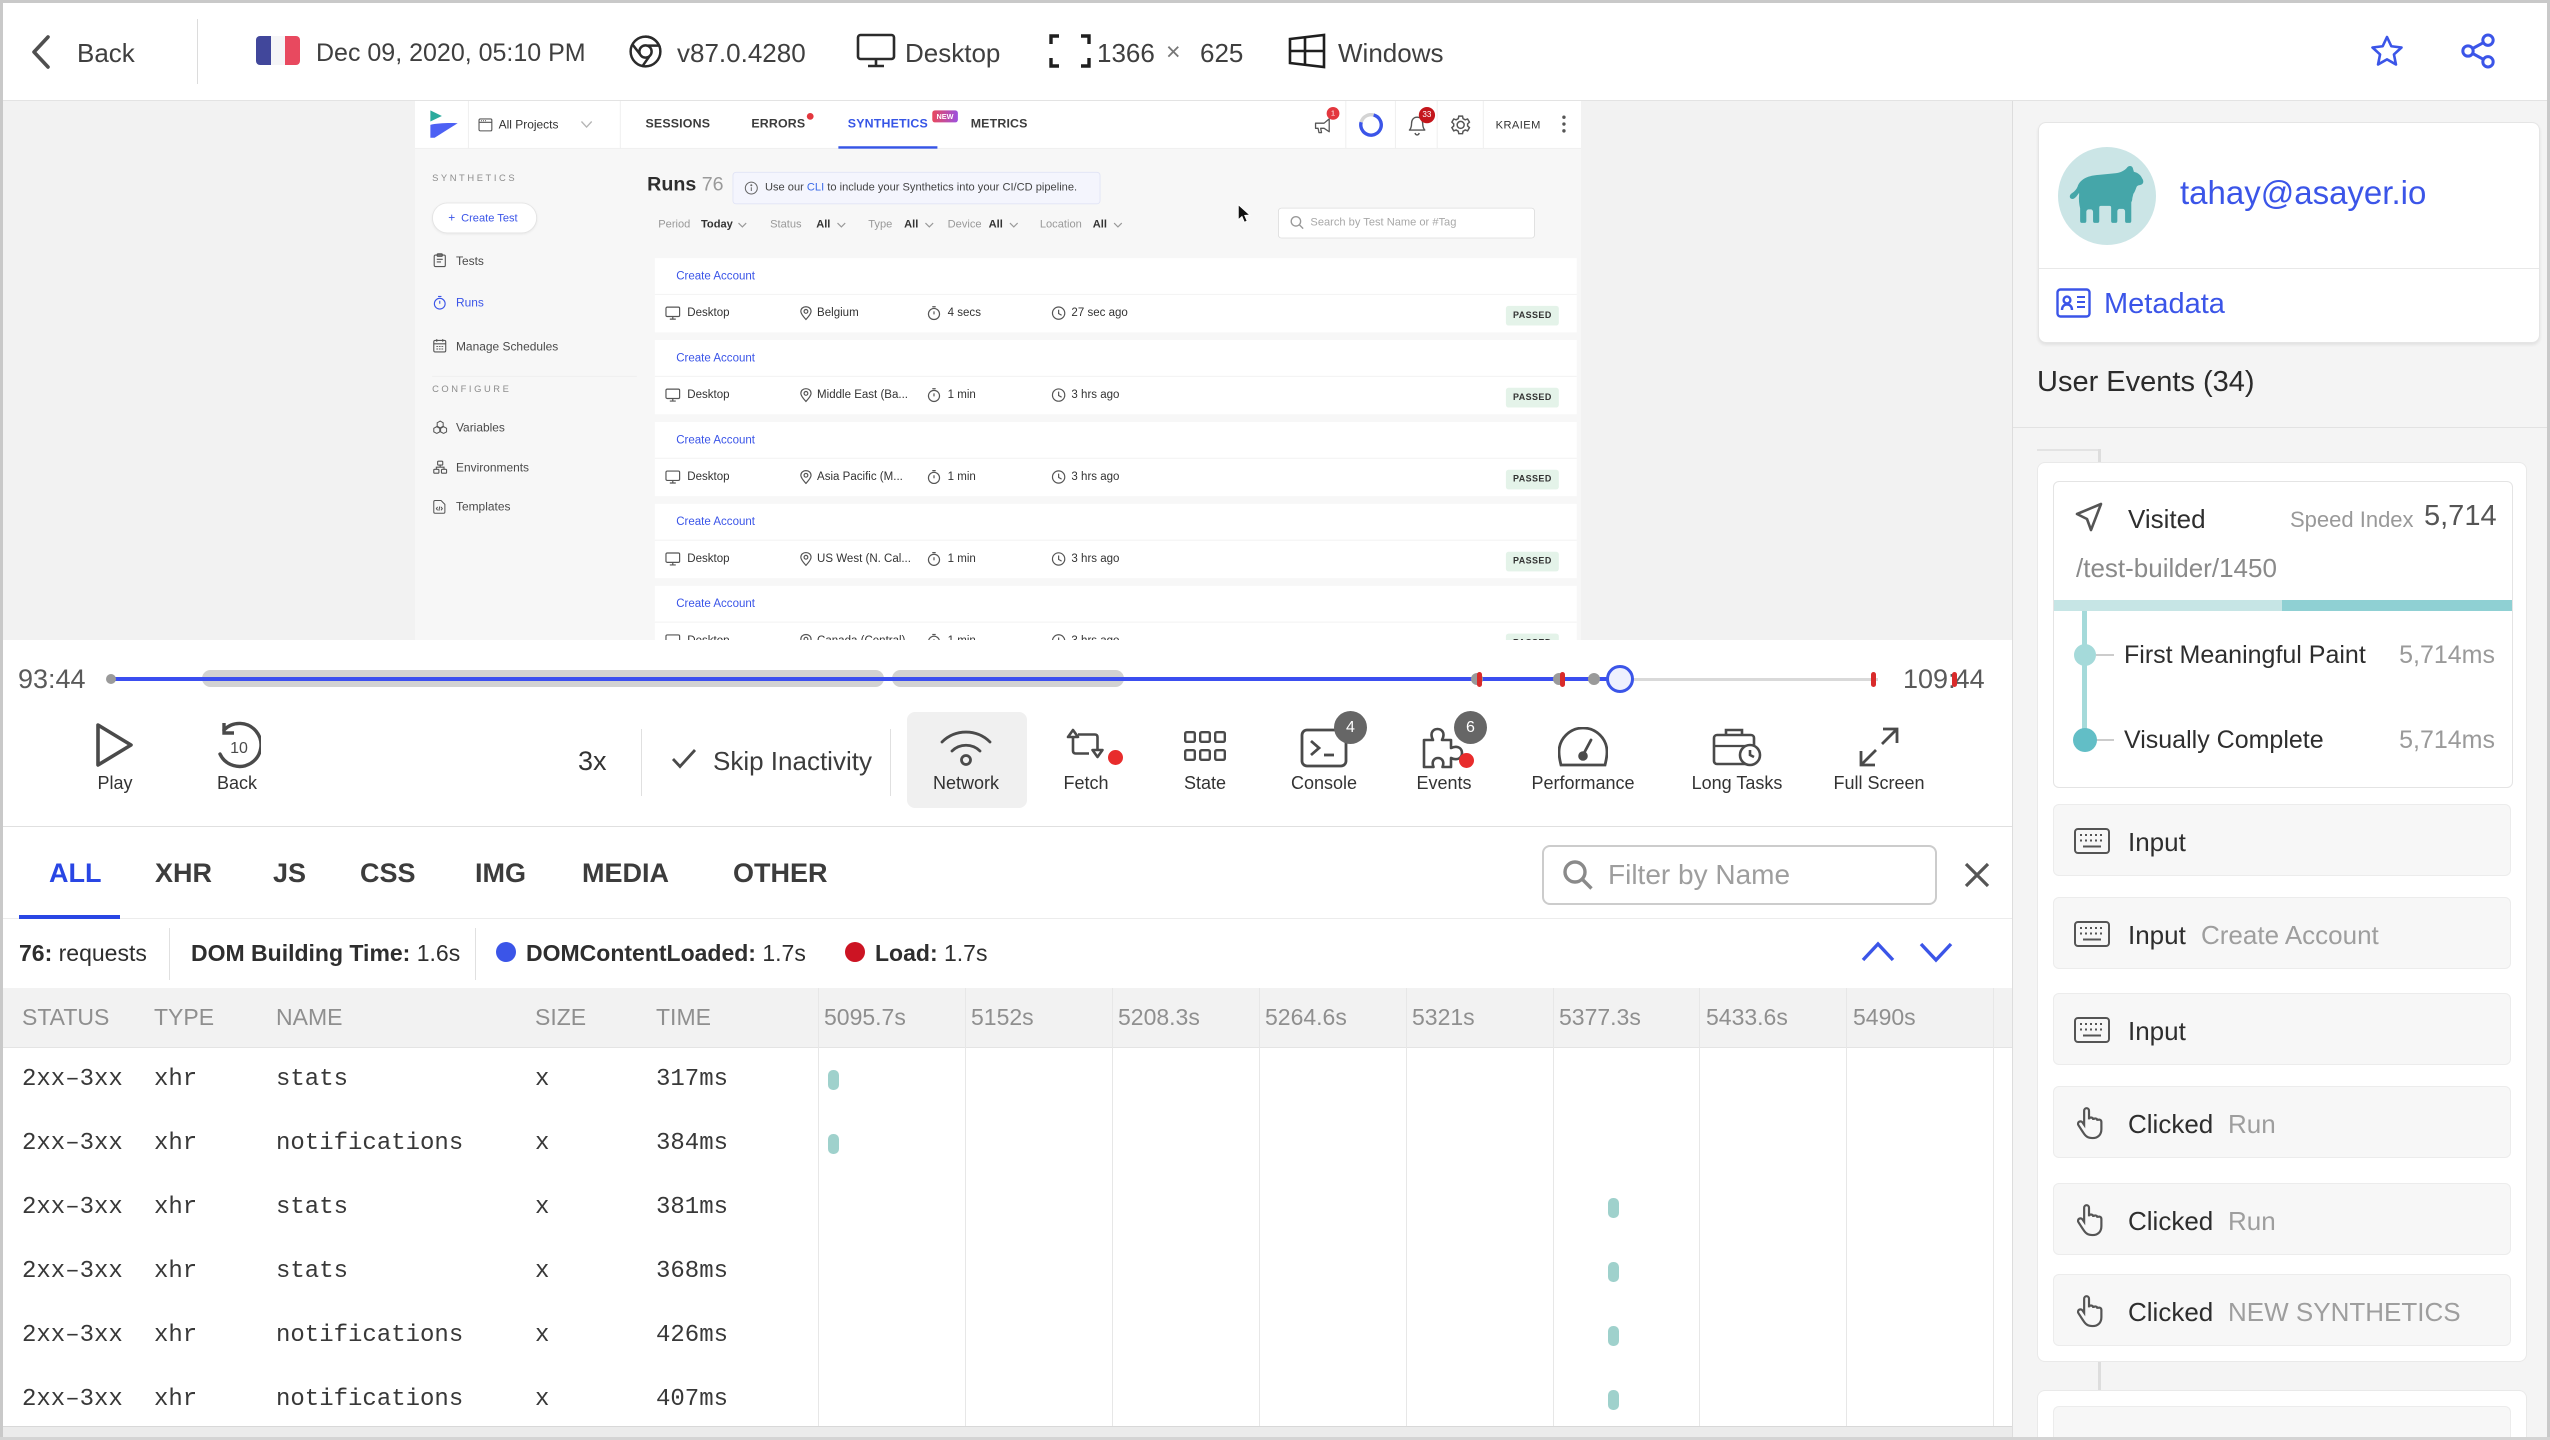 The height and width of the screenshot is (1440, 2550). What do you see at coordinates (239, 748) in the screenshot?
I see `svg-text: 10` at bounding box center [239, 748].